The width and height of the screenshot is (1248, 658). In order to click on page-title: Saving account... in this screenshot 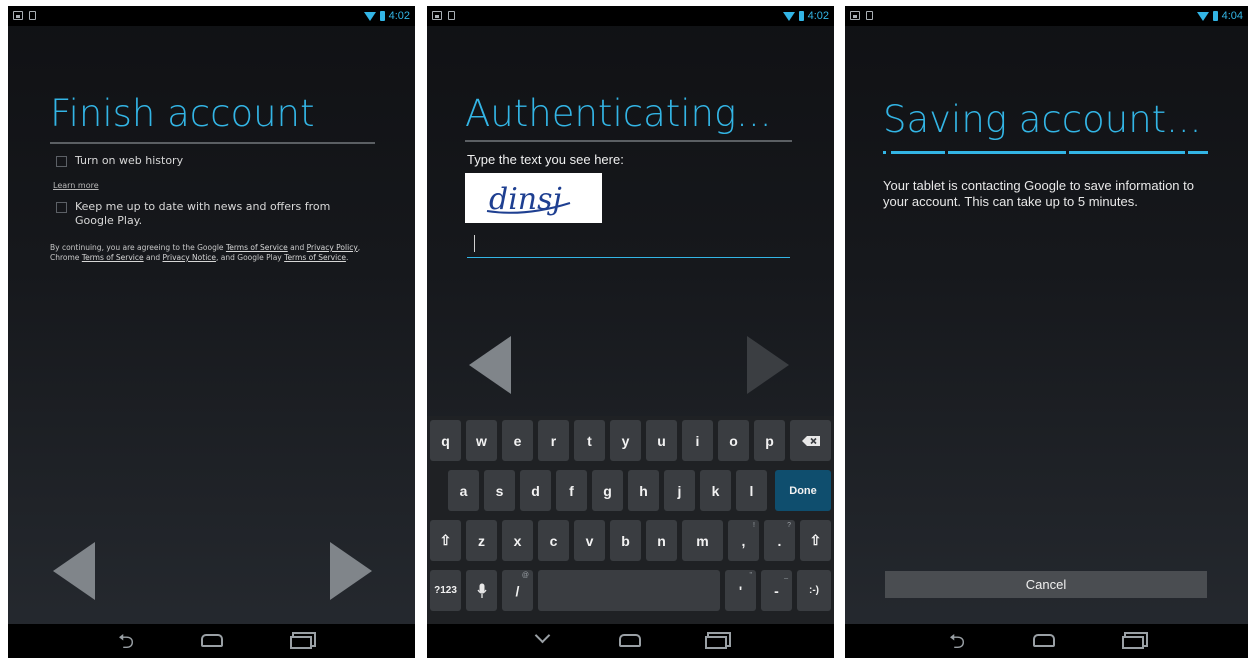, I will do `click(1042, 119)`.